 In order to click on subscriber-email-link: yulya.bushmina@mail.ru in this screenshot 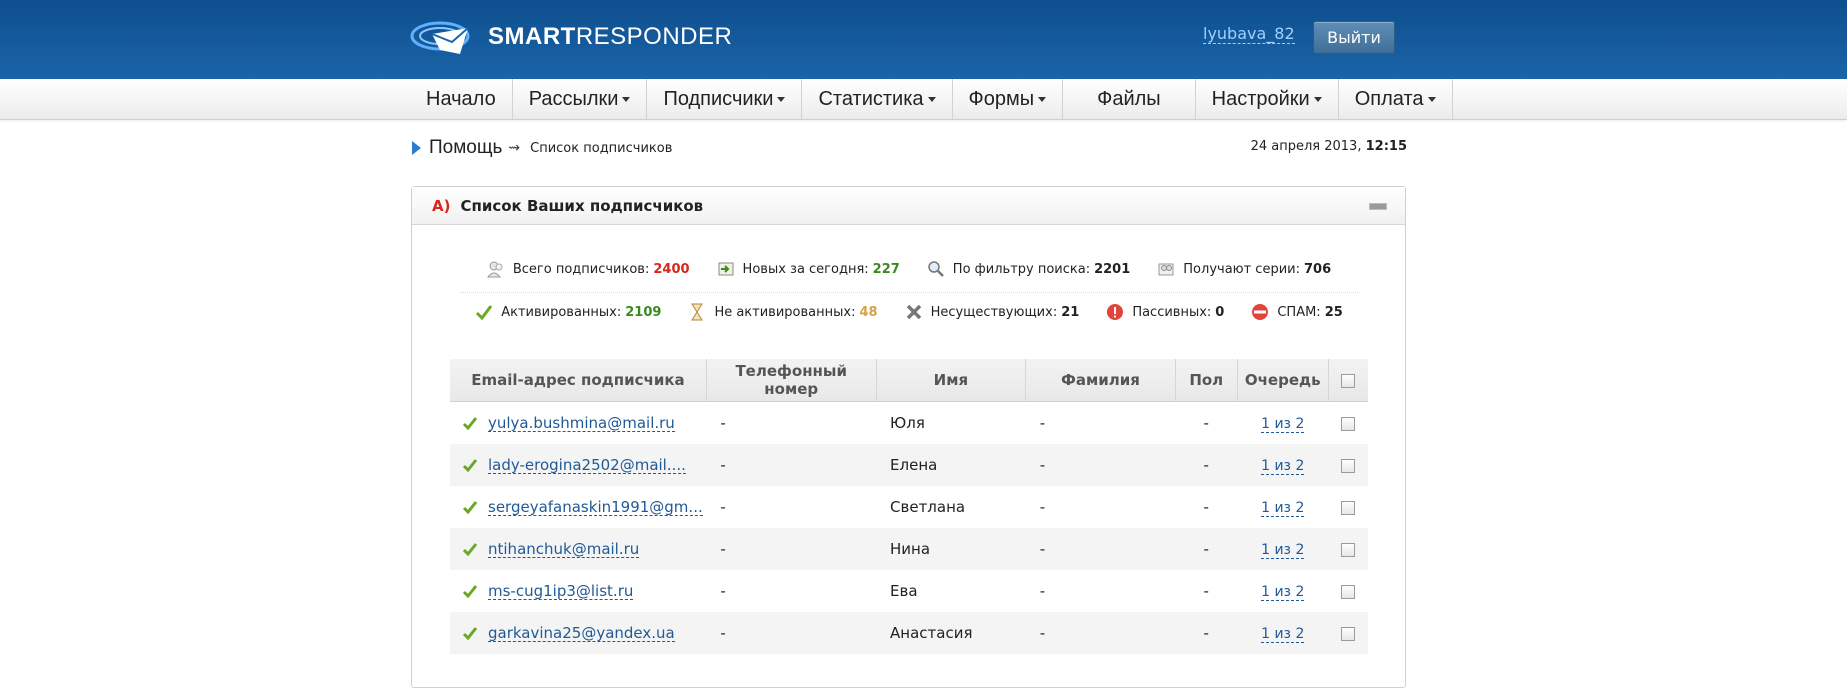, I will do `click(581, 423)`.